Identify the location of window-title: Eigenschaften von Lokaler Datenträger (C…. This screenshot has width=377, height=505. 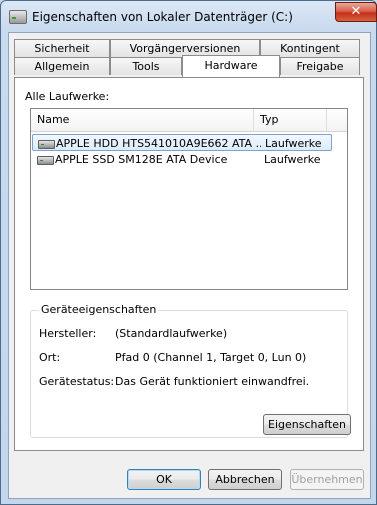
(162, 17).